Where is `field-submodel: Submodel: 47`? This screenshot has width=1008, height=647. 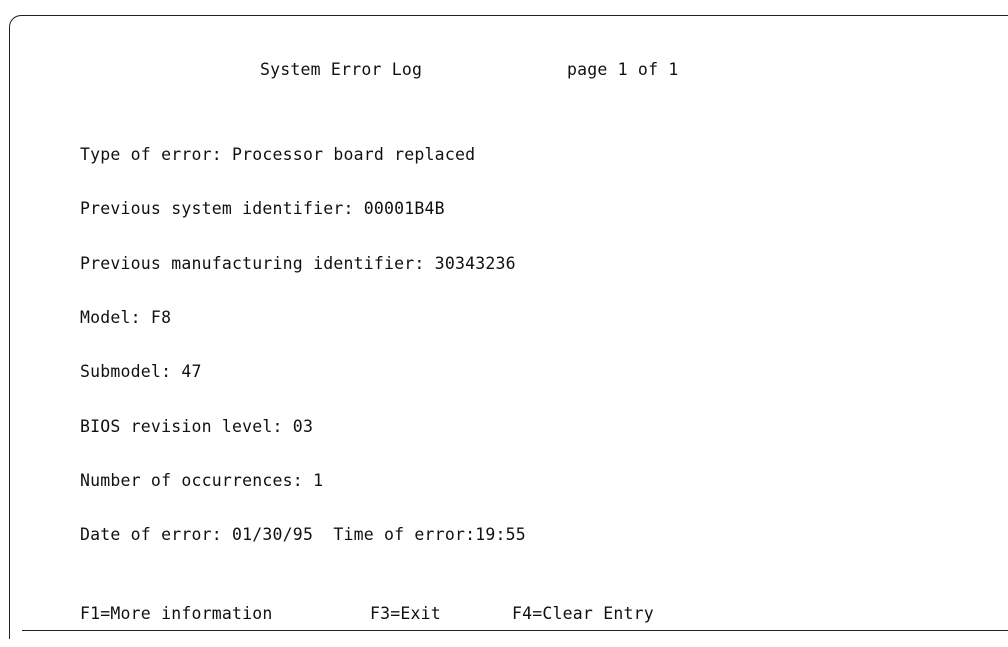 field-submodel: Submodel: 47 is located at coordinates (141, 371).